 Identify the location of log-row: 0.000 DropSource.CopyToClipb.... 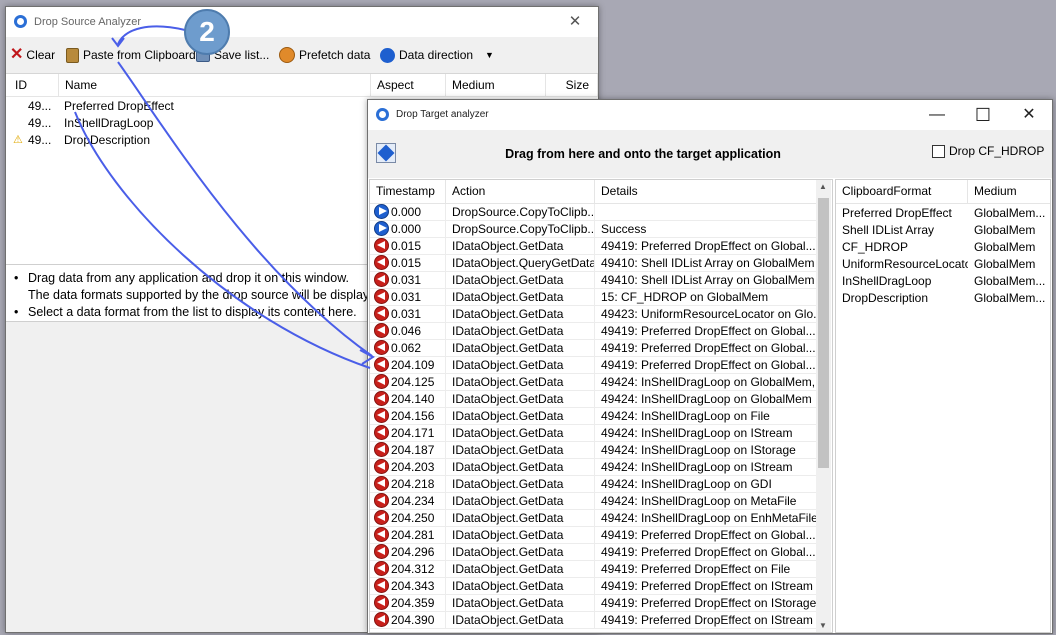
(593, 212).